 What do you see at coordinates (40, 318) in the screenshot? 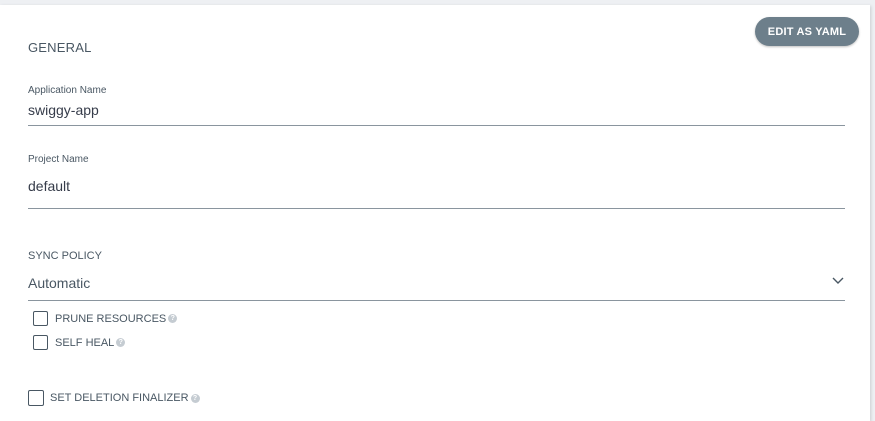
I see `prune-resources-checkbox` at bounding box center [40, 318].